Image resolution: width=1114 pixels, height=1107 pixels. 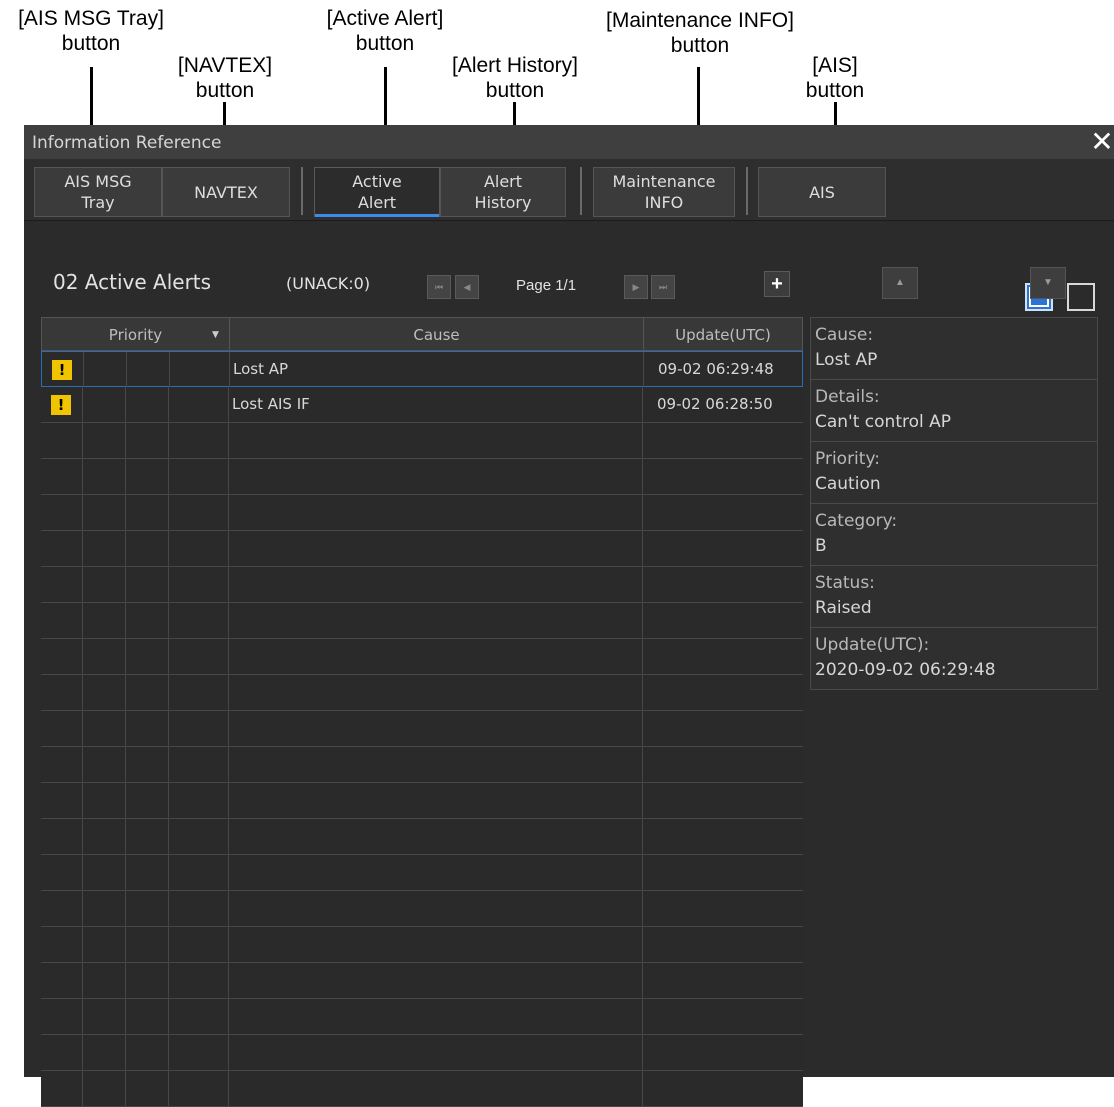 What do you see at coordinates (843, 608) in the screenshot?
I see `detail-value: Raised` at bounding box center [843, 608].